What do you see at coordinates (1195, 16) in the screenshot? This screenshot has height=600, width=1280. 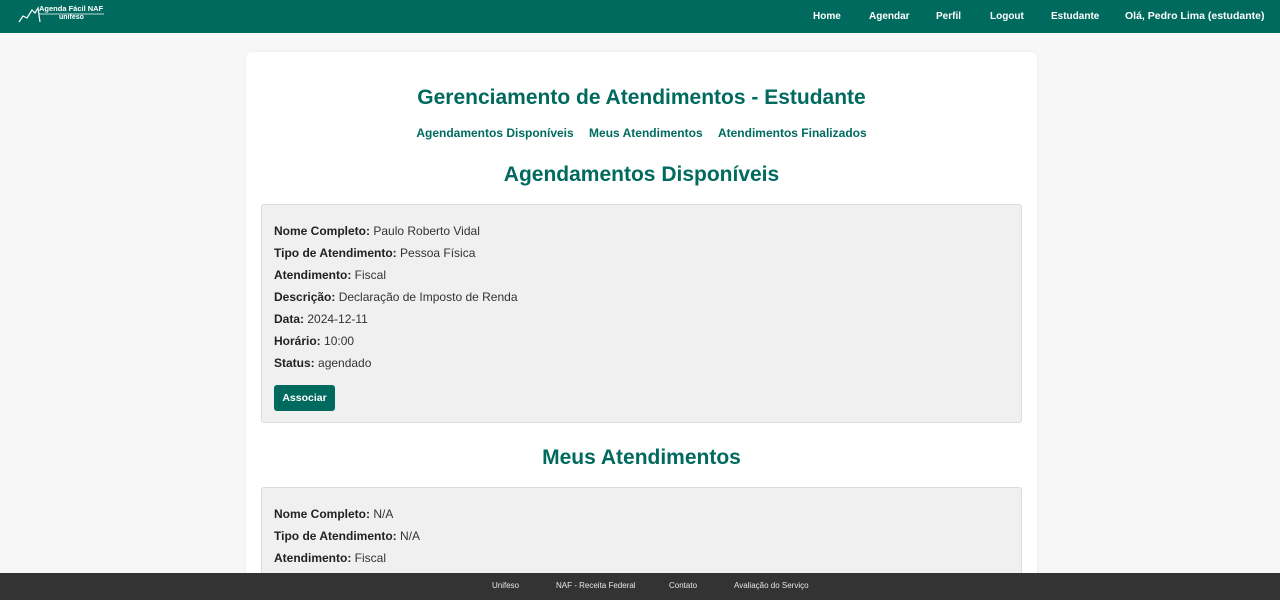 I see `user-greeting: Olá, Pedro Lima (estudante)` at bounding box center [1195, 16].